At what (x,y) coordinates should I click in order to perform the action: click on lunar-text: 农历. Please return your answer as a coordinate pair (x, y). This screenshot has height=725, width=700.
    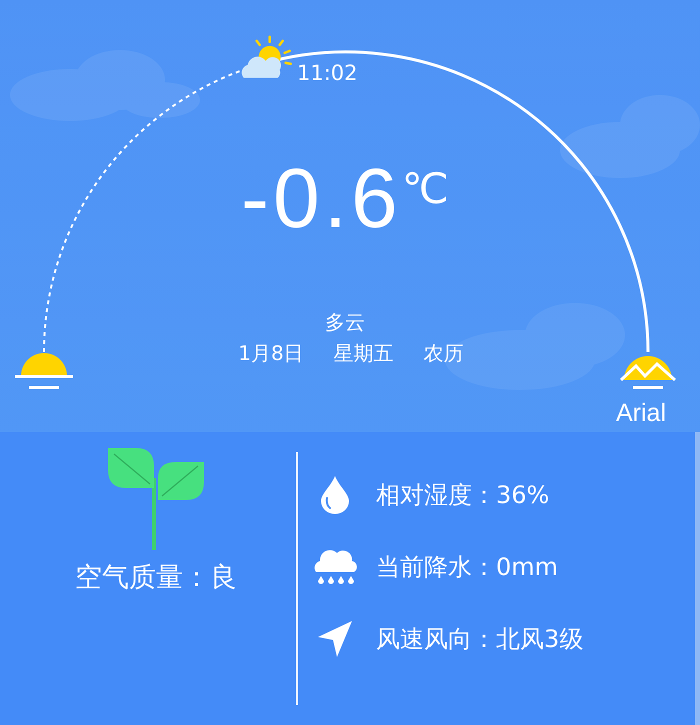
    Looking at the image, I should click on (444, 353).